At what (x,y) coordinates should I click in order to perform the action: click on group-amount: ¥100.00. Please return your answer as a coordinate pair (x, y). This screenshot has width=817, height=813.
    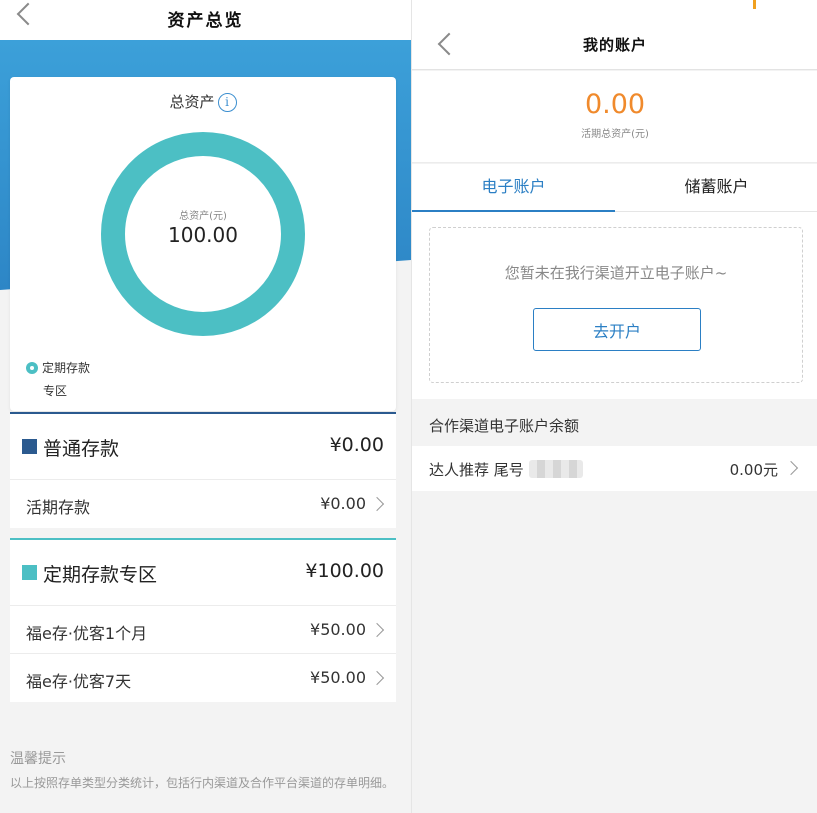
    Looking at the image, I should click on (344, 571).